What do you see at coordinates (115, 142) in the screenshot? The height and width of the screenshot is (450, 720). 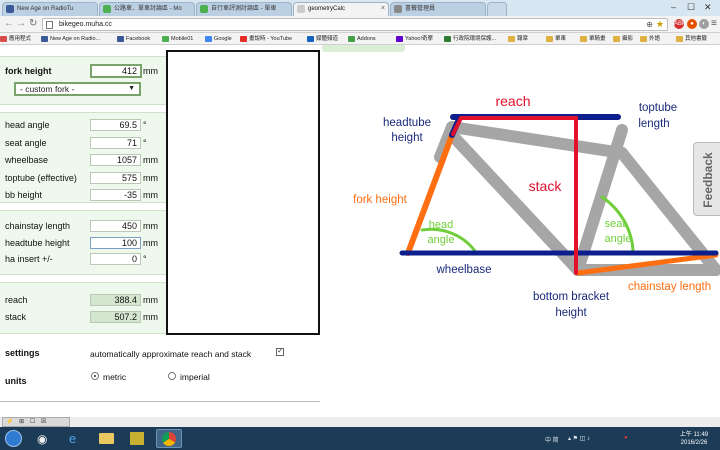 I see `seat-angle-input: 71` at bounding box center [115, 142].